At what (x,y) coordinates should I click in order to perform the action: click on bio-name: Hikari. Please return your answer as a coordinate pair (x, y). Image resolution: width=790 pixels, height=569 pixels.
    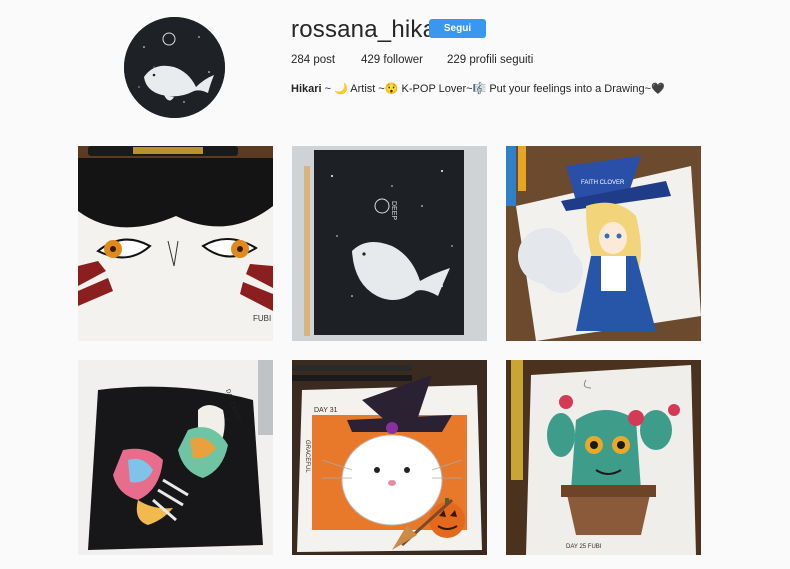
    Looking at the image, I should click on (306, 89).